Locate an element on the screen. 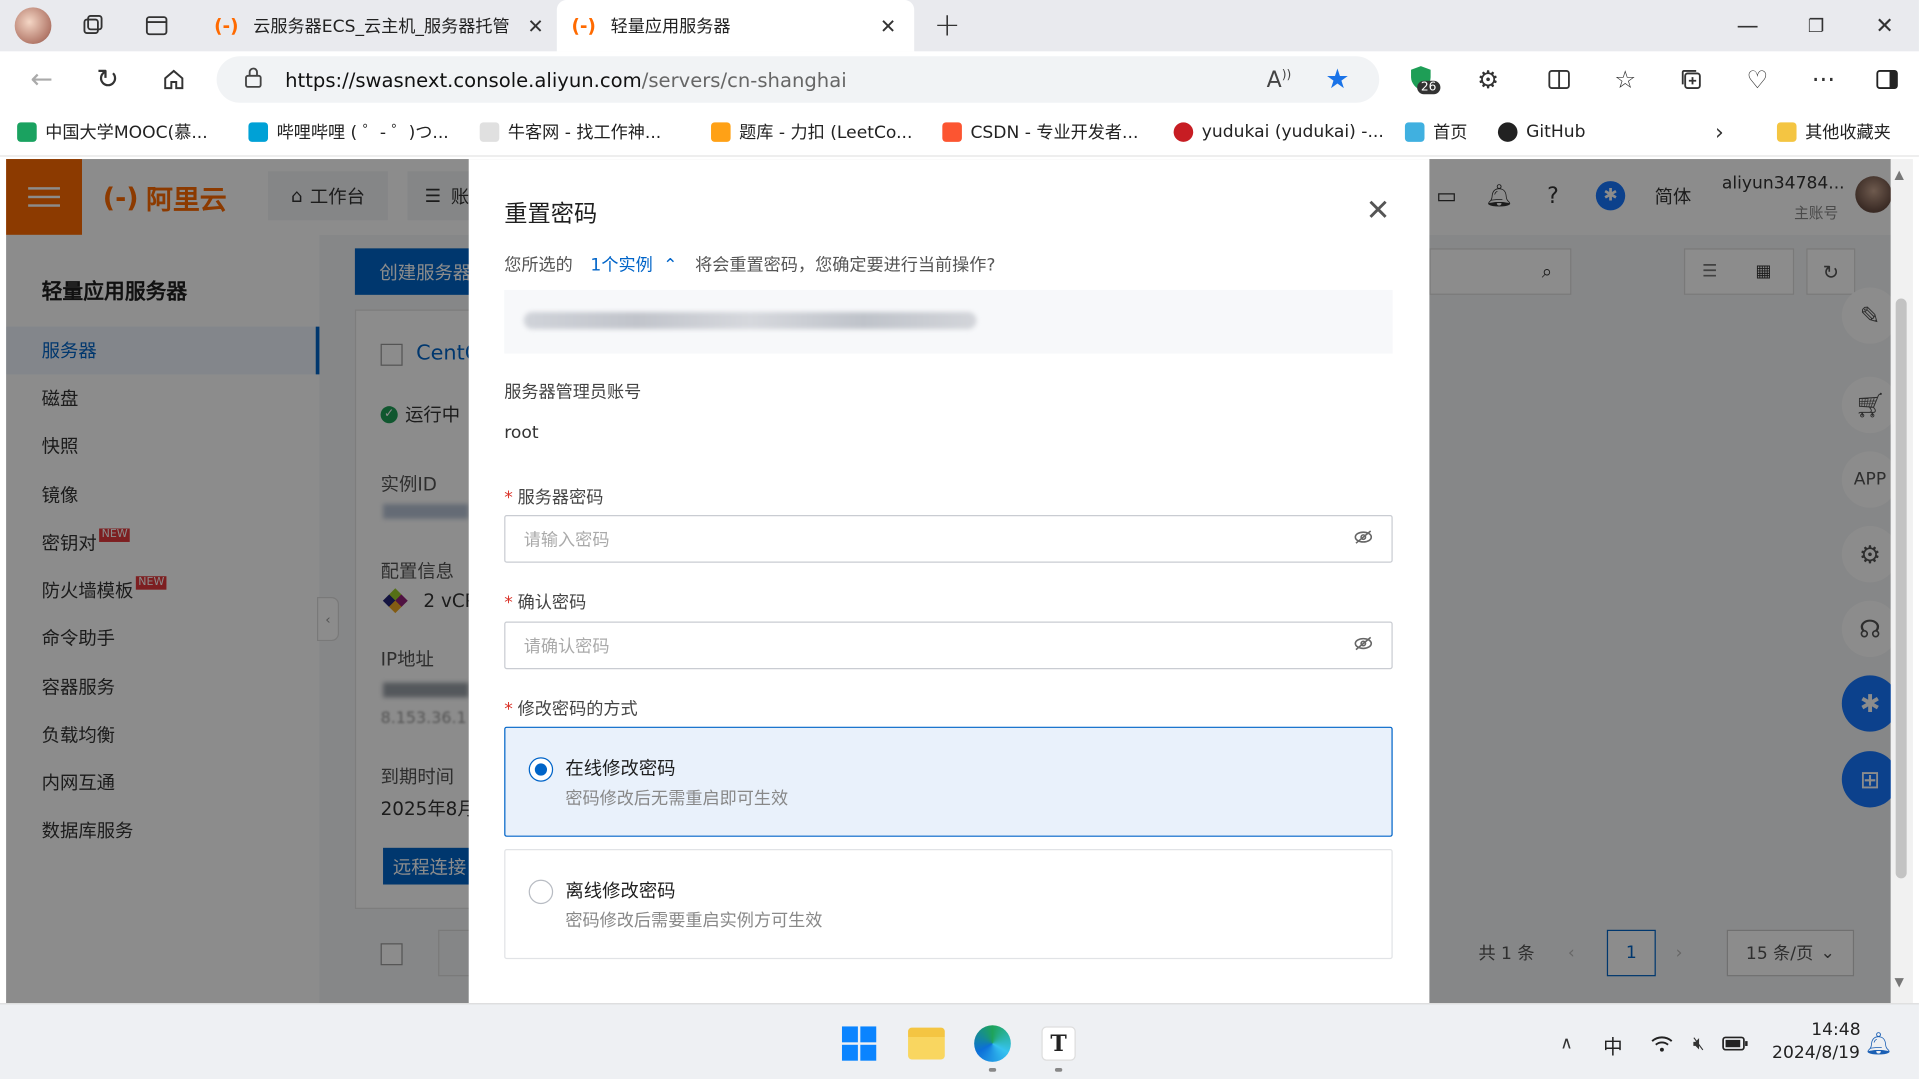  wifi-icon is located at coordinates (1661, 1043).